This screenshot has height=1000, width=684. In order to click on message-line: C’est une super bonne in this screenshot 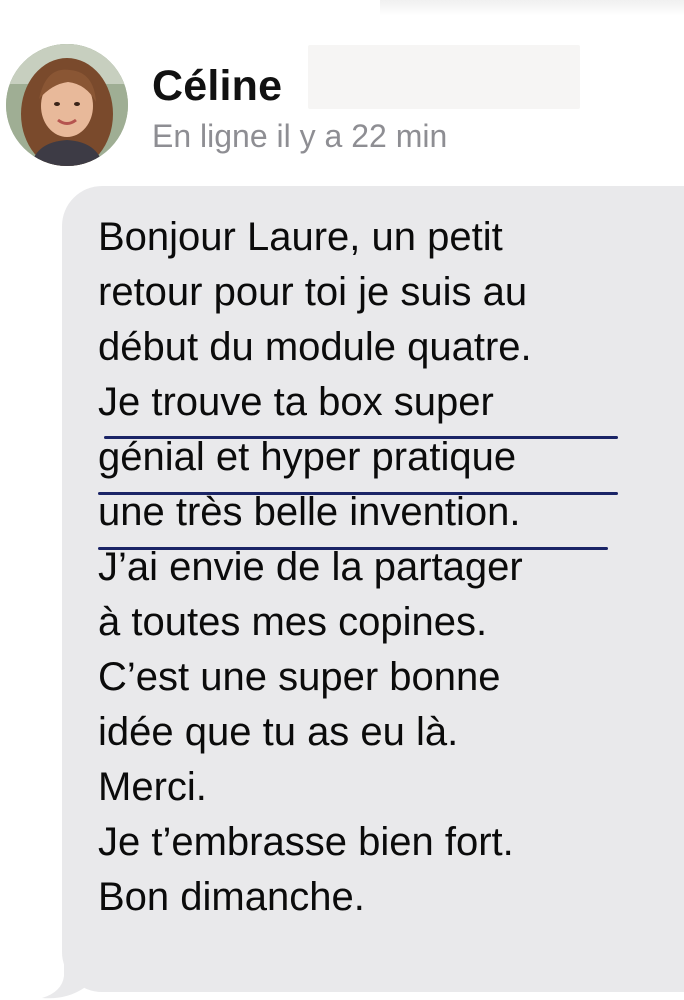, I will do `click(299, 677)`.